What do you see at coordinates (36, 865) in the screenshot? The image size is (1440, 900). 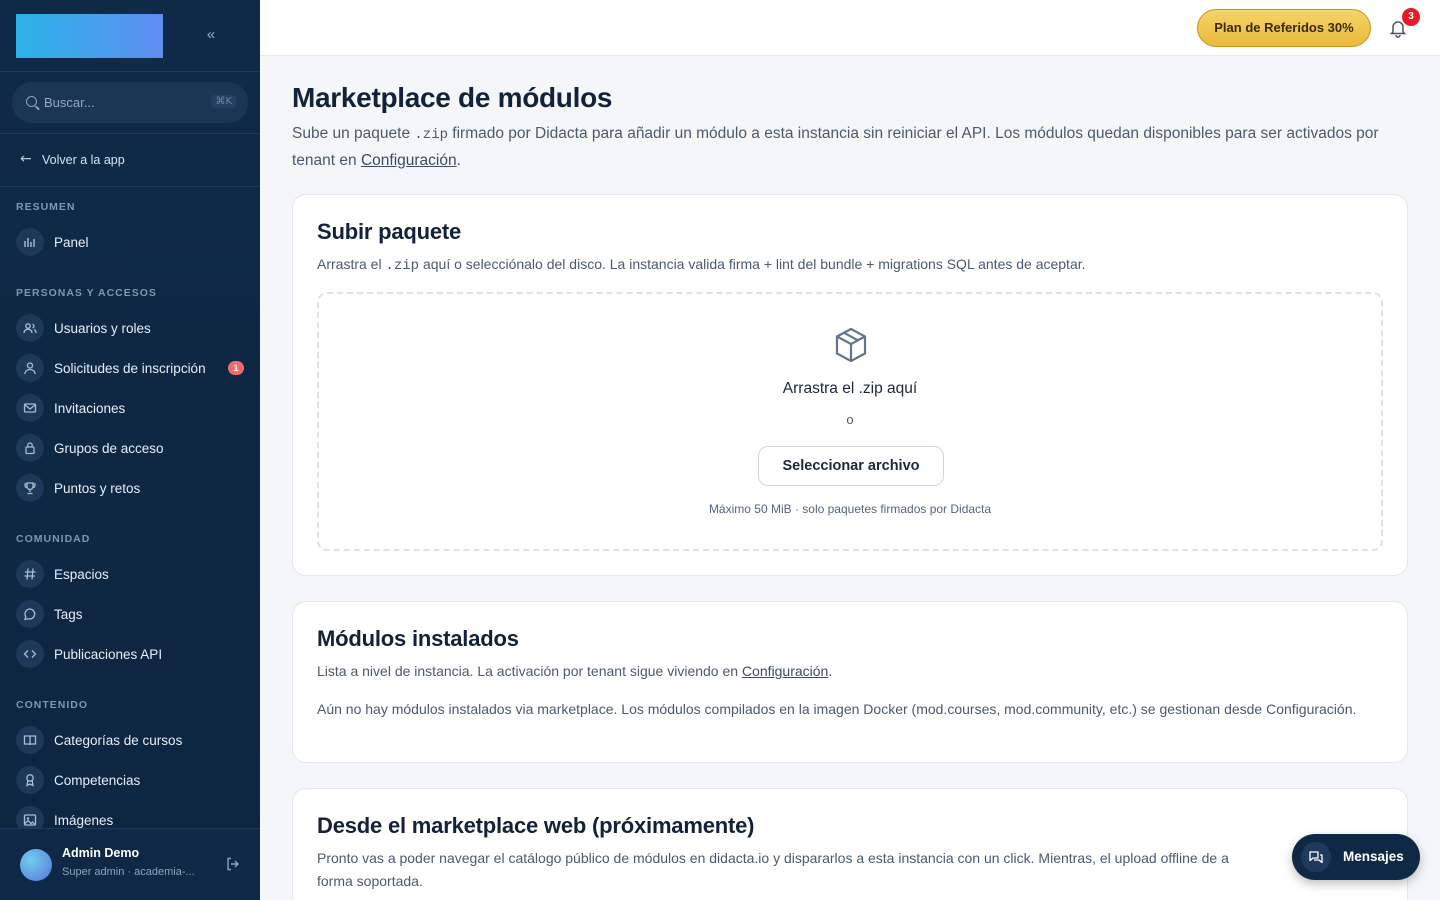 I see `avatar` at bounding box center [36, 865].